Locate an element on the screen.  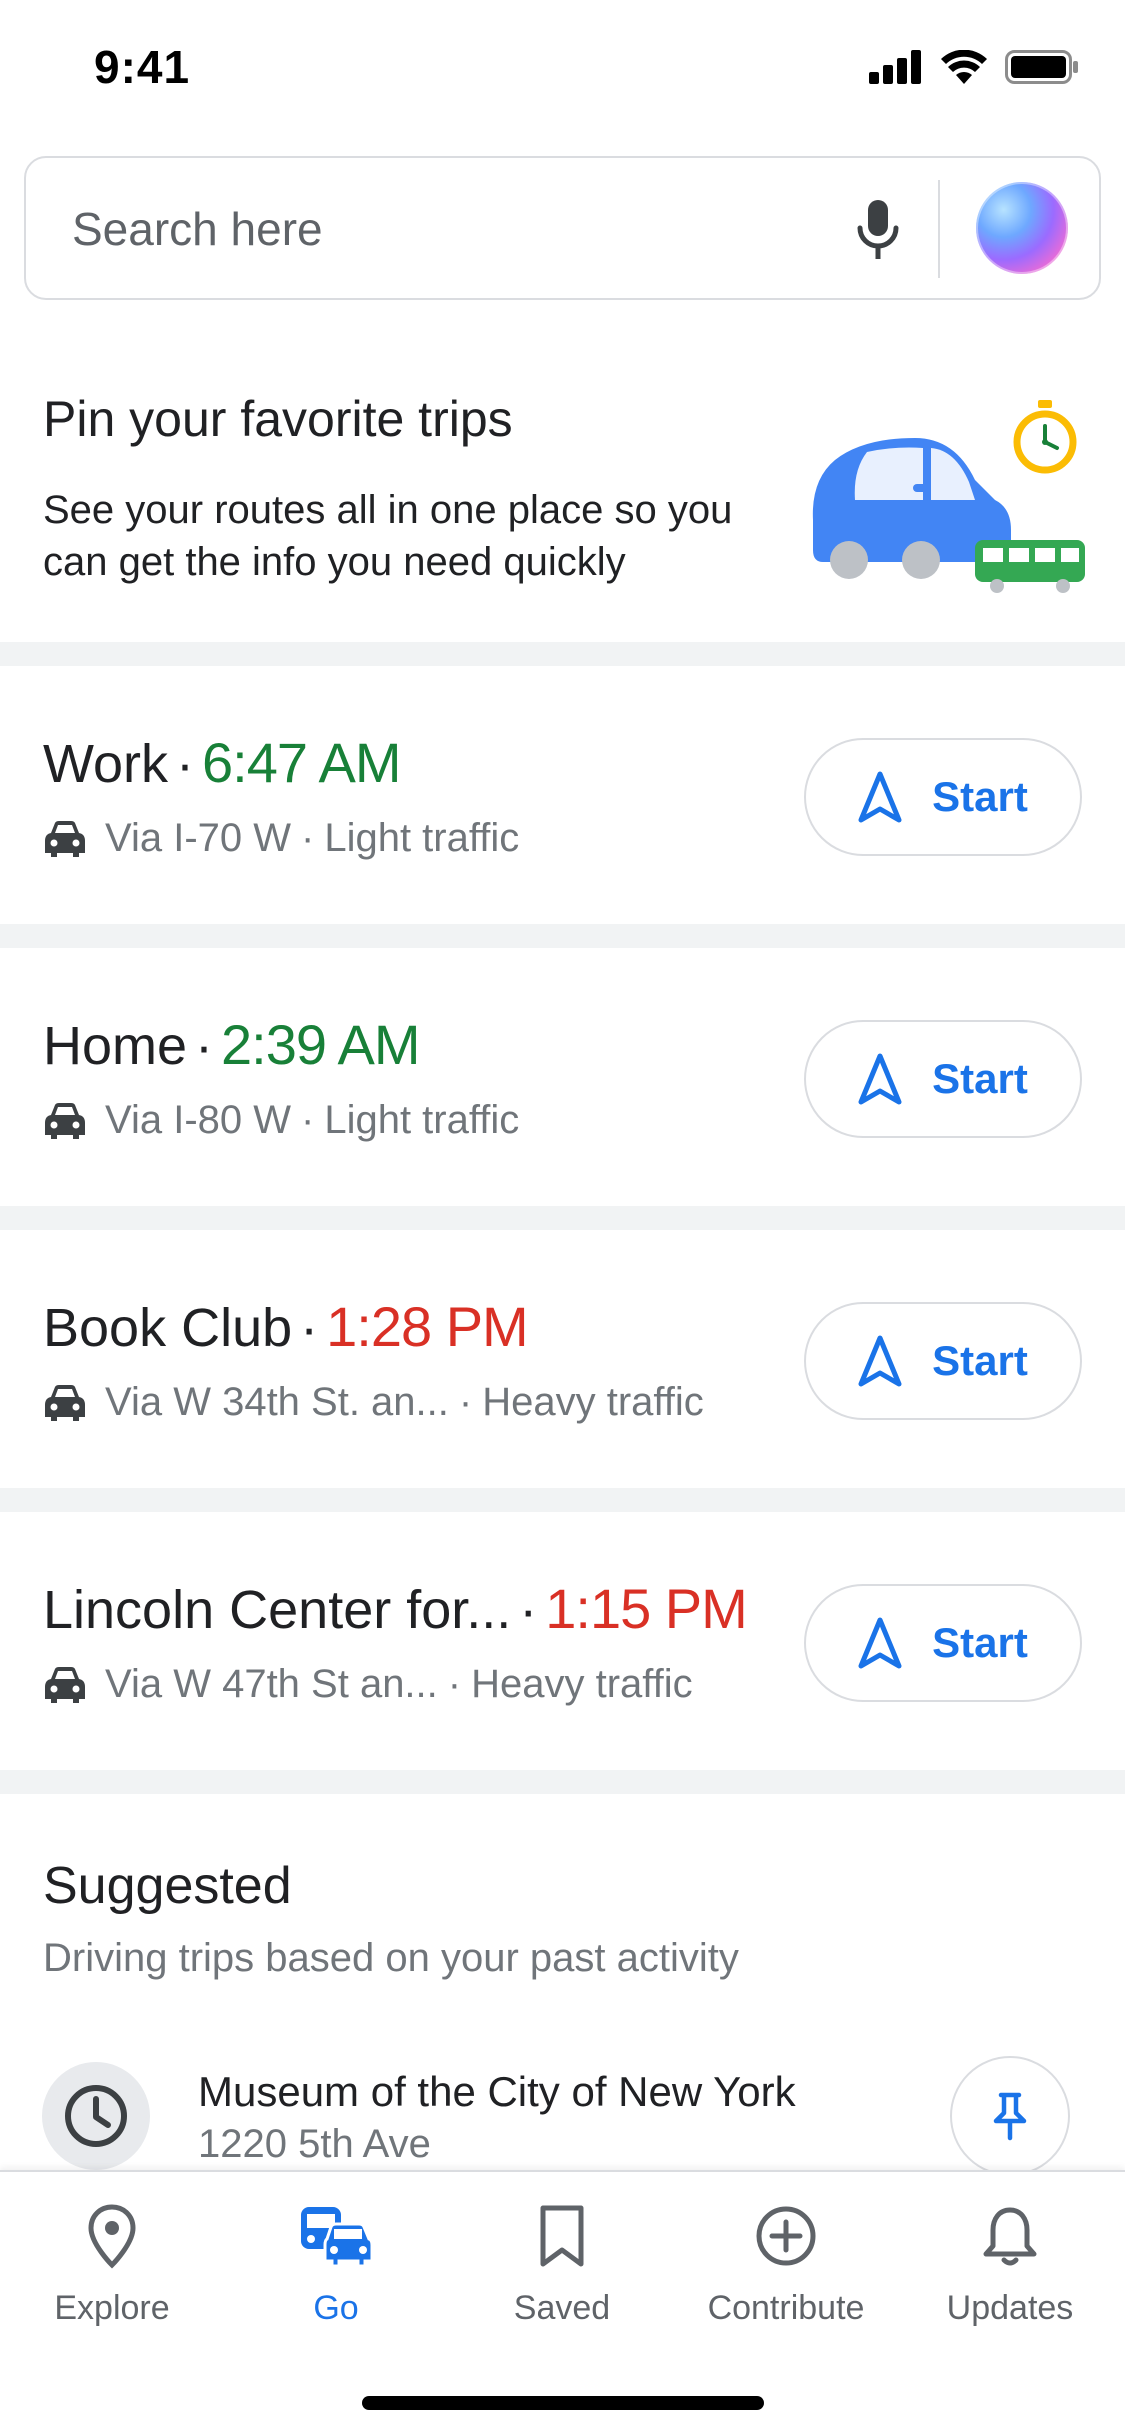
cellular-signal-icon is located at coordinates (895, 67).